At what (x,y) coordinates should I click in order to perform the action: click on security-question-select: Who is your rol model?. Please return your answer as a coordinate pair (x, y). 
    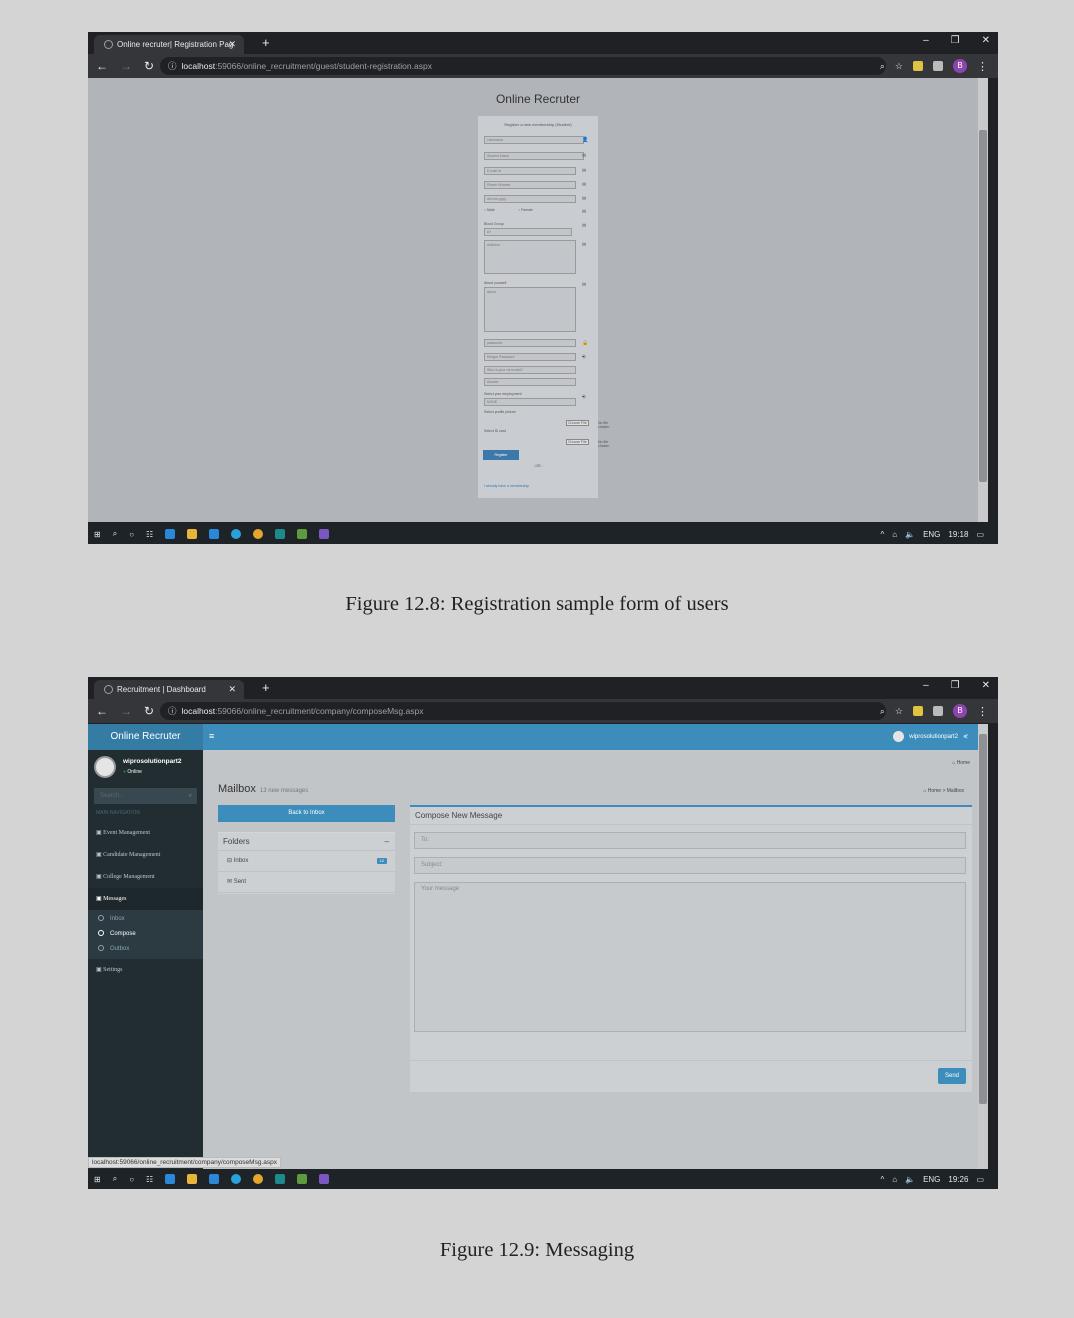
    Looking at the image, I should click on (530, 370).